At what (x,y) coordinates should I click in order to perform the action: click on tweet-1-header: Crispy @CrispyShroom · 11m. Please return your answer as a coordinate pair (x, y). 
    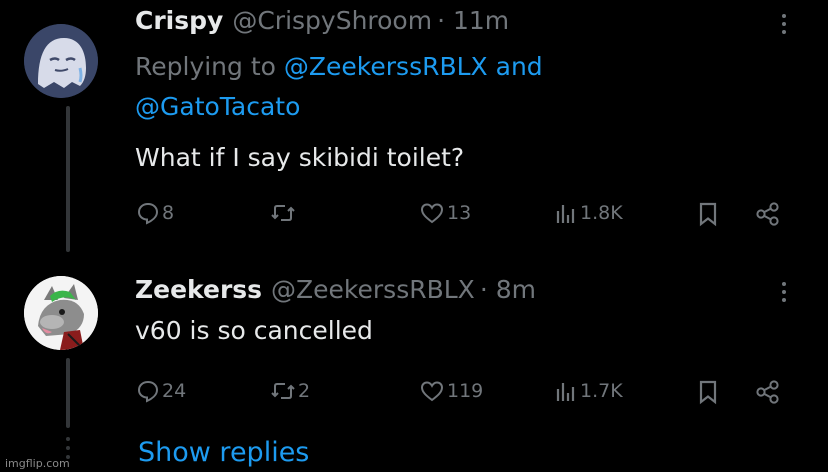
    Looking at the image, I should click on (322, 20).